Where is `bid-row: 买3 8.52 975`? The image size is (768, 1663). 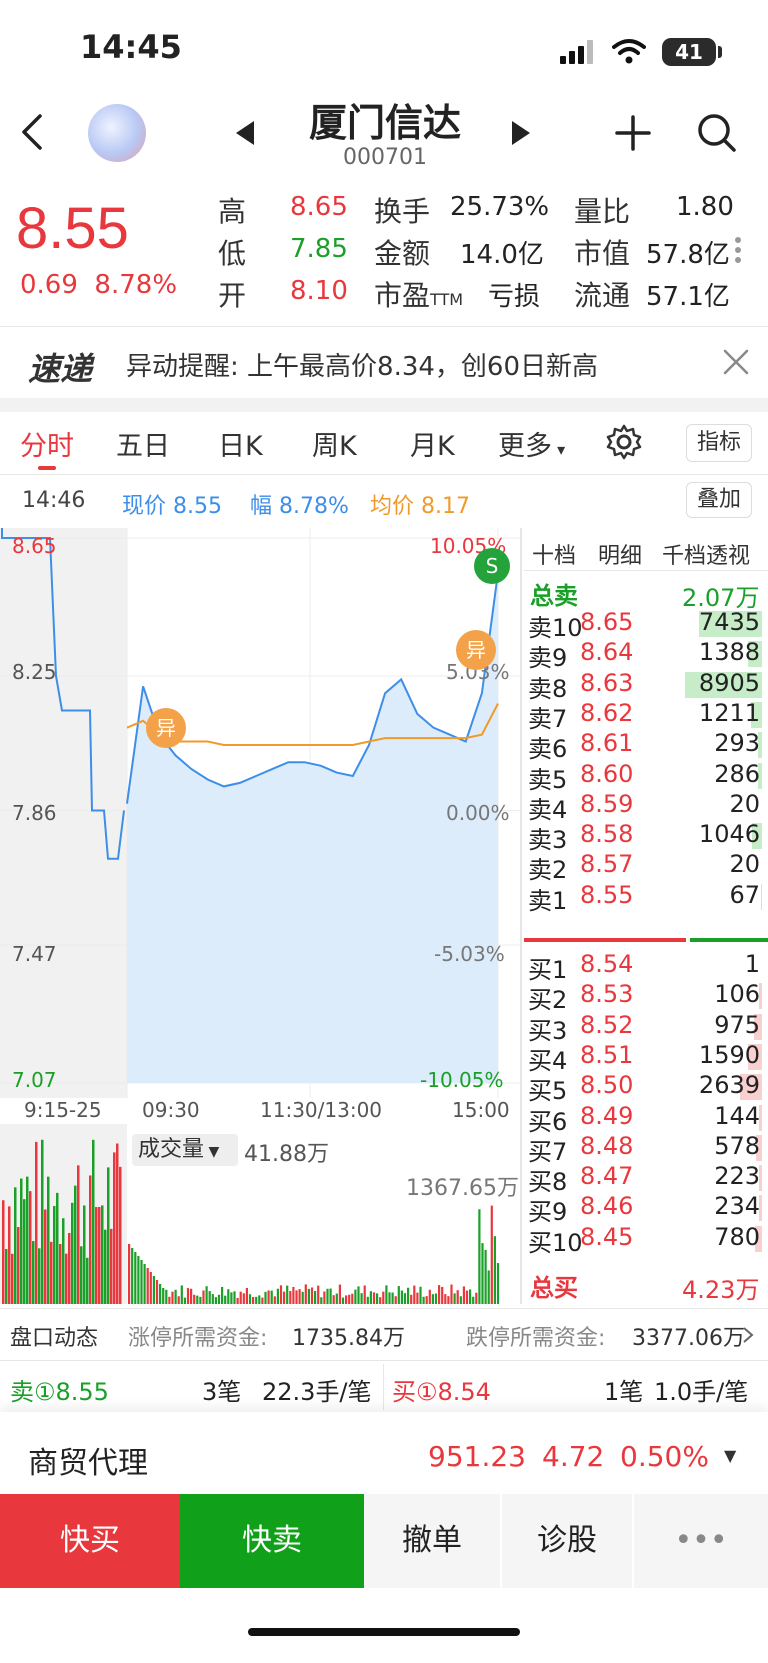
bid-row: 买3 8.52 975 is located at coordinates (646, 1028).